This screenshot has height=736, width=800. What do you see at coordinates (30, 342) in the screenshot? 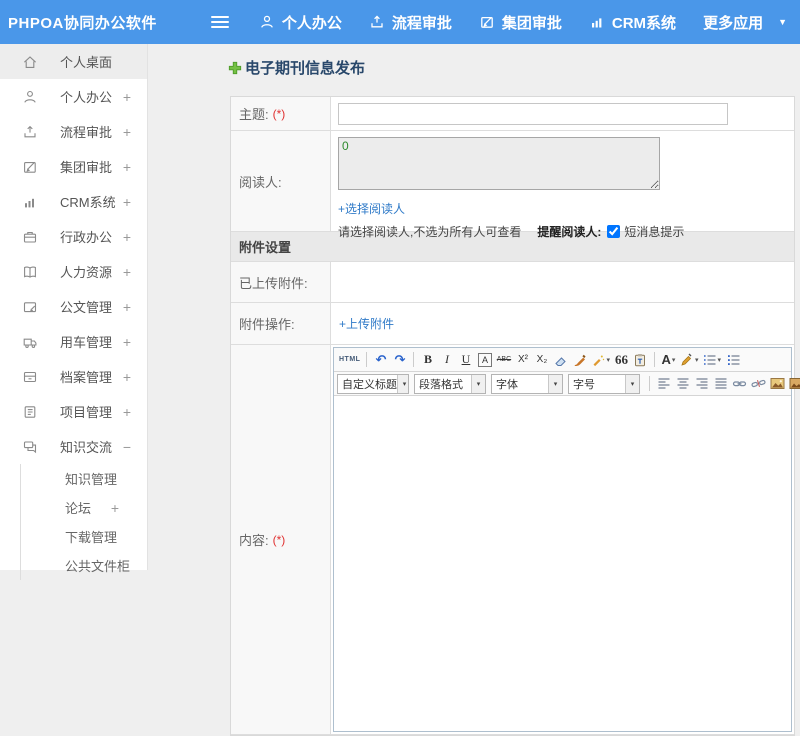
I see `truck-icon` at bounding box center [30, 342].